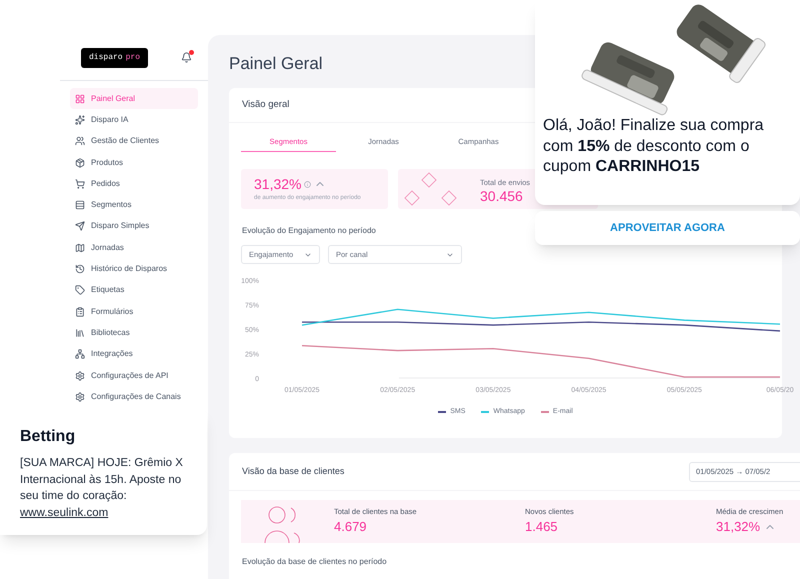 The width and height of the screenshot is (800, 579). I want to click on grid-icon, so click(80, 99).